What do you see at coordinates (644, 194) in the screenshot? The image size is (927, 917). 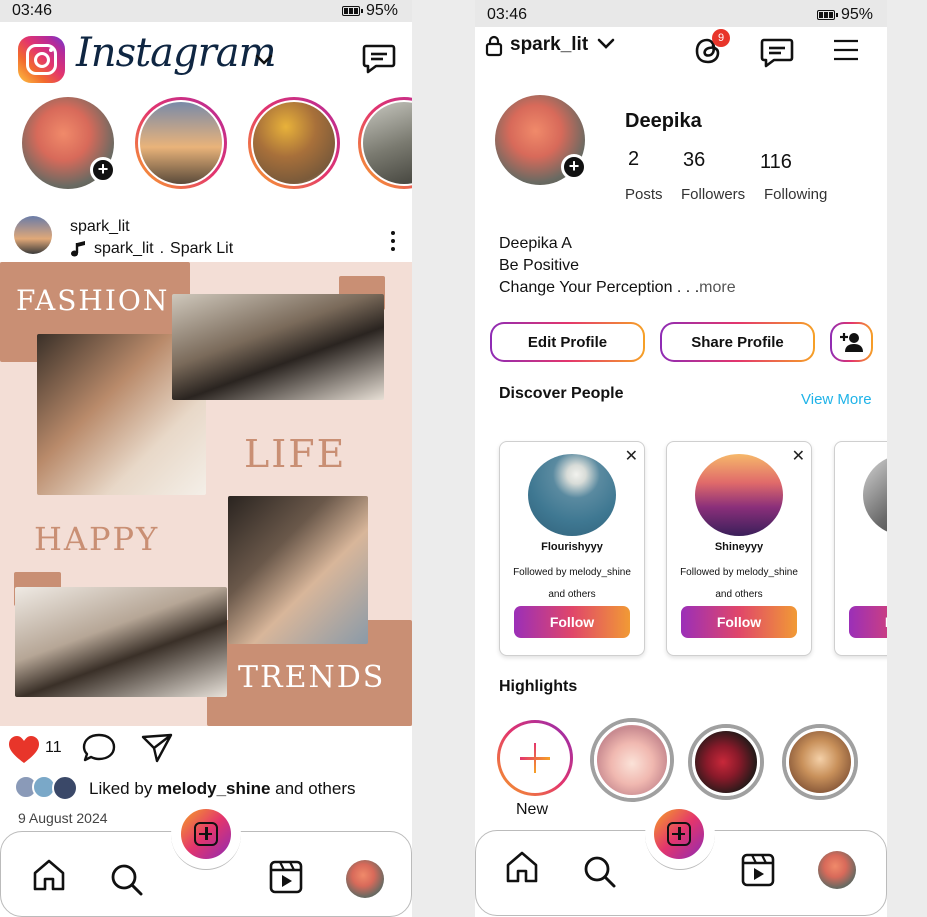 I see `stat-posts-label: Posts` at bounding box center [644, 194].